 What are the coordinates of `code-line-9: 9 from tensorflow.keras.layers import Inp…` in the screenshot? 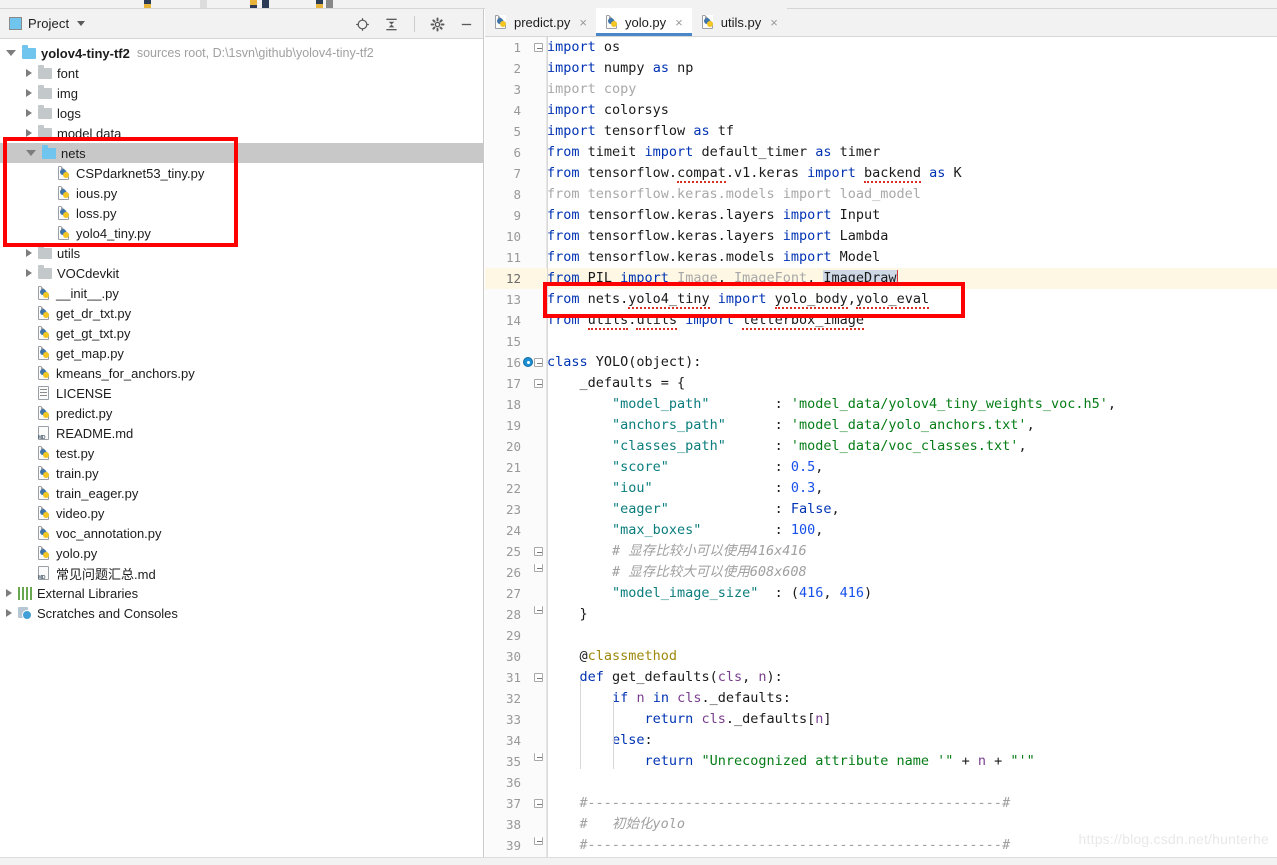 It's located at (881, 215).